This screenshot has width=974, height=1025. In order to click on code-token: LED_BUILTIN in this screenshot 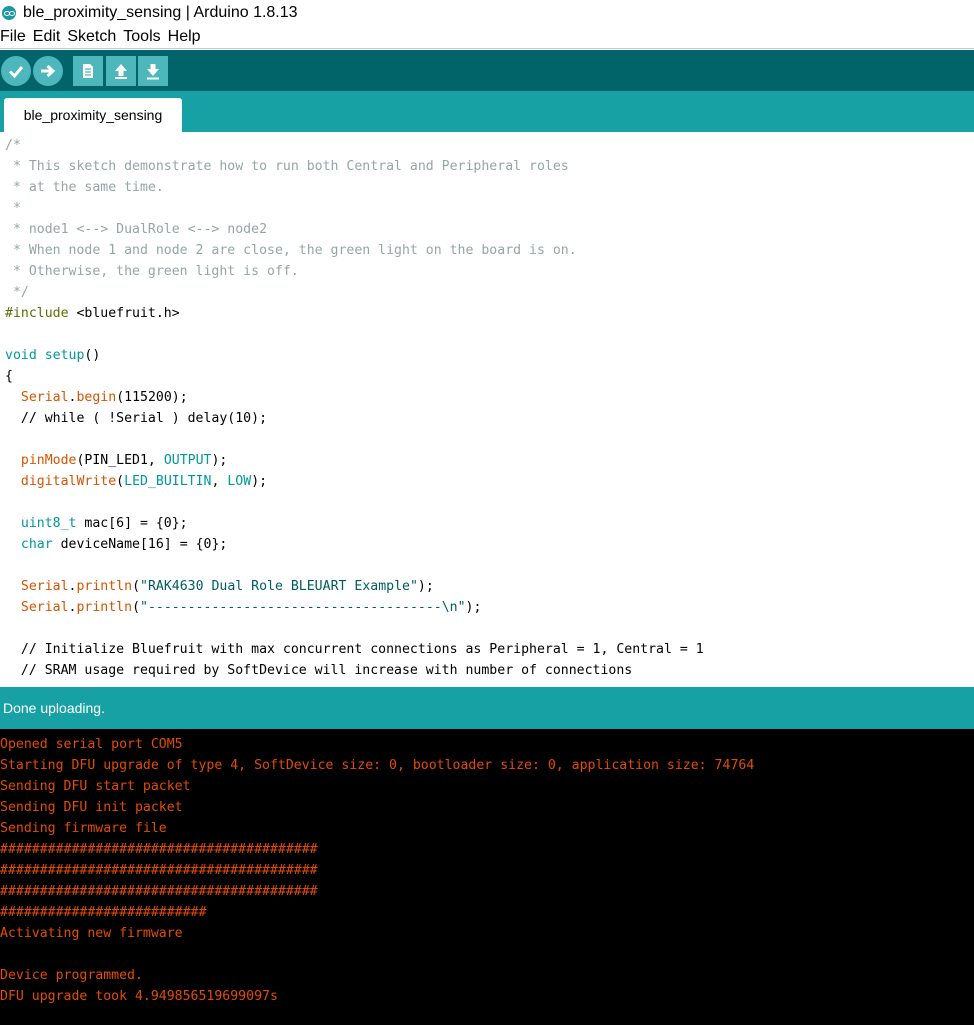, I will do `click(168, 481)`.